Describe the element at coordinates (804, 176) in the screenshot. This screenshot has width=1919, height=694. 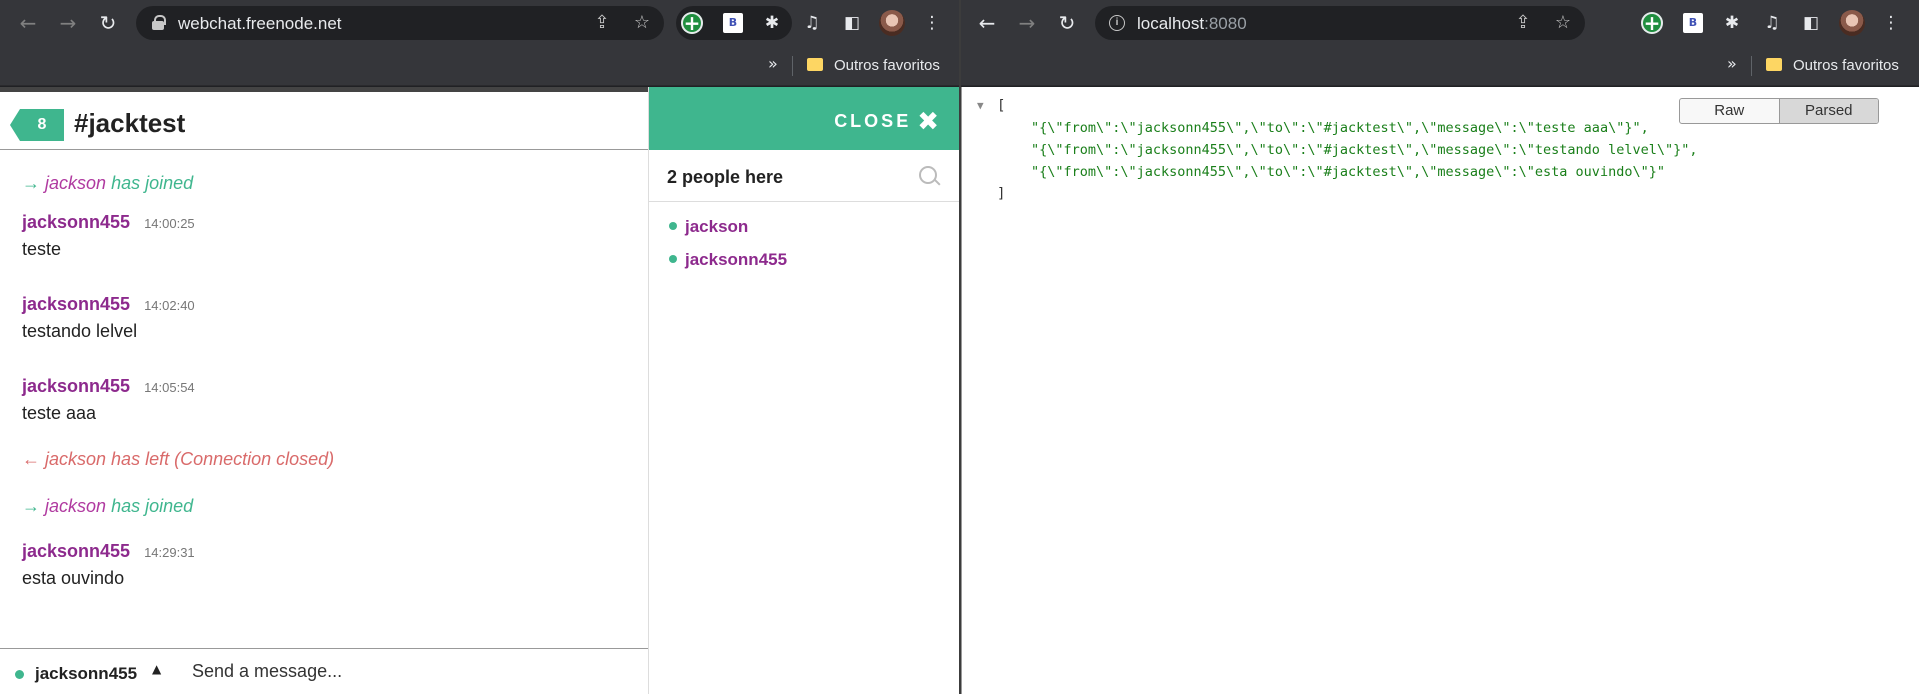
I see `people-header: 2 people here` at that location.